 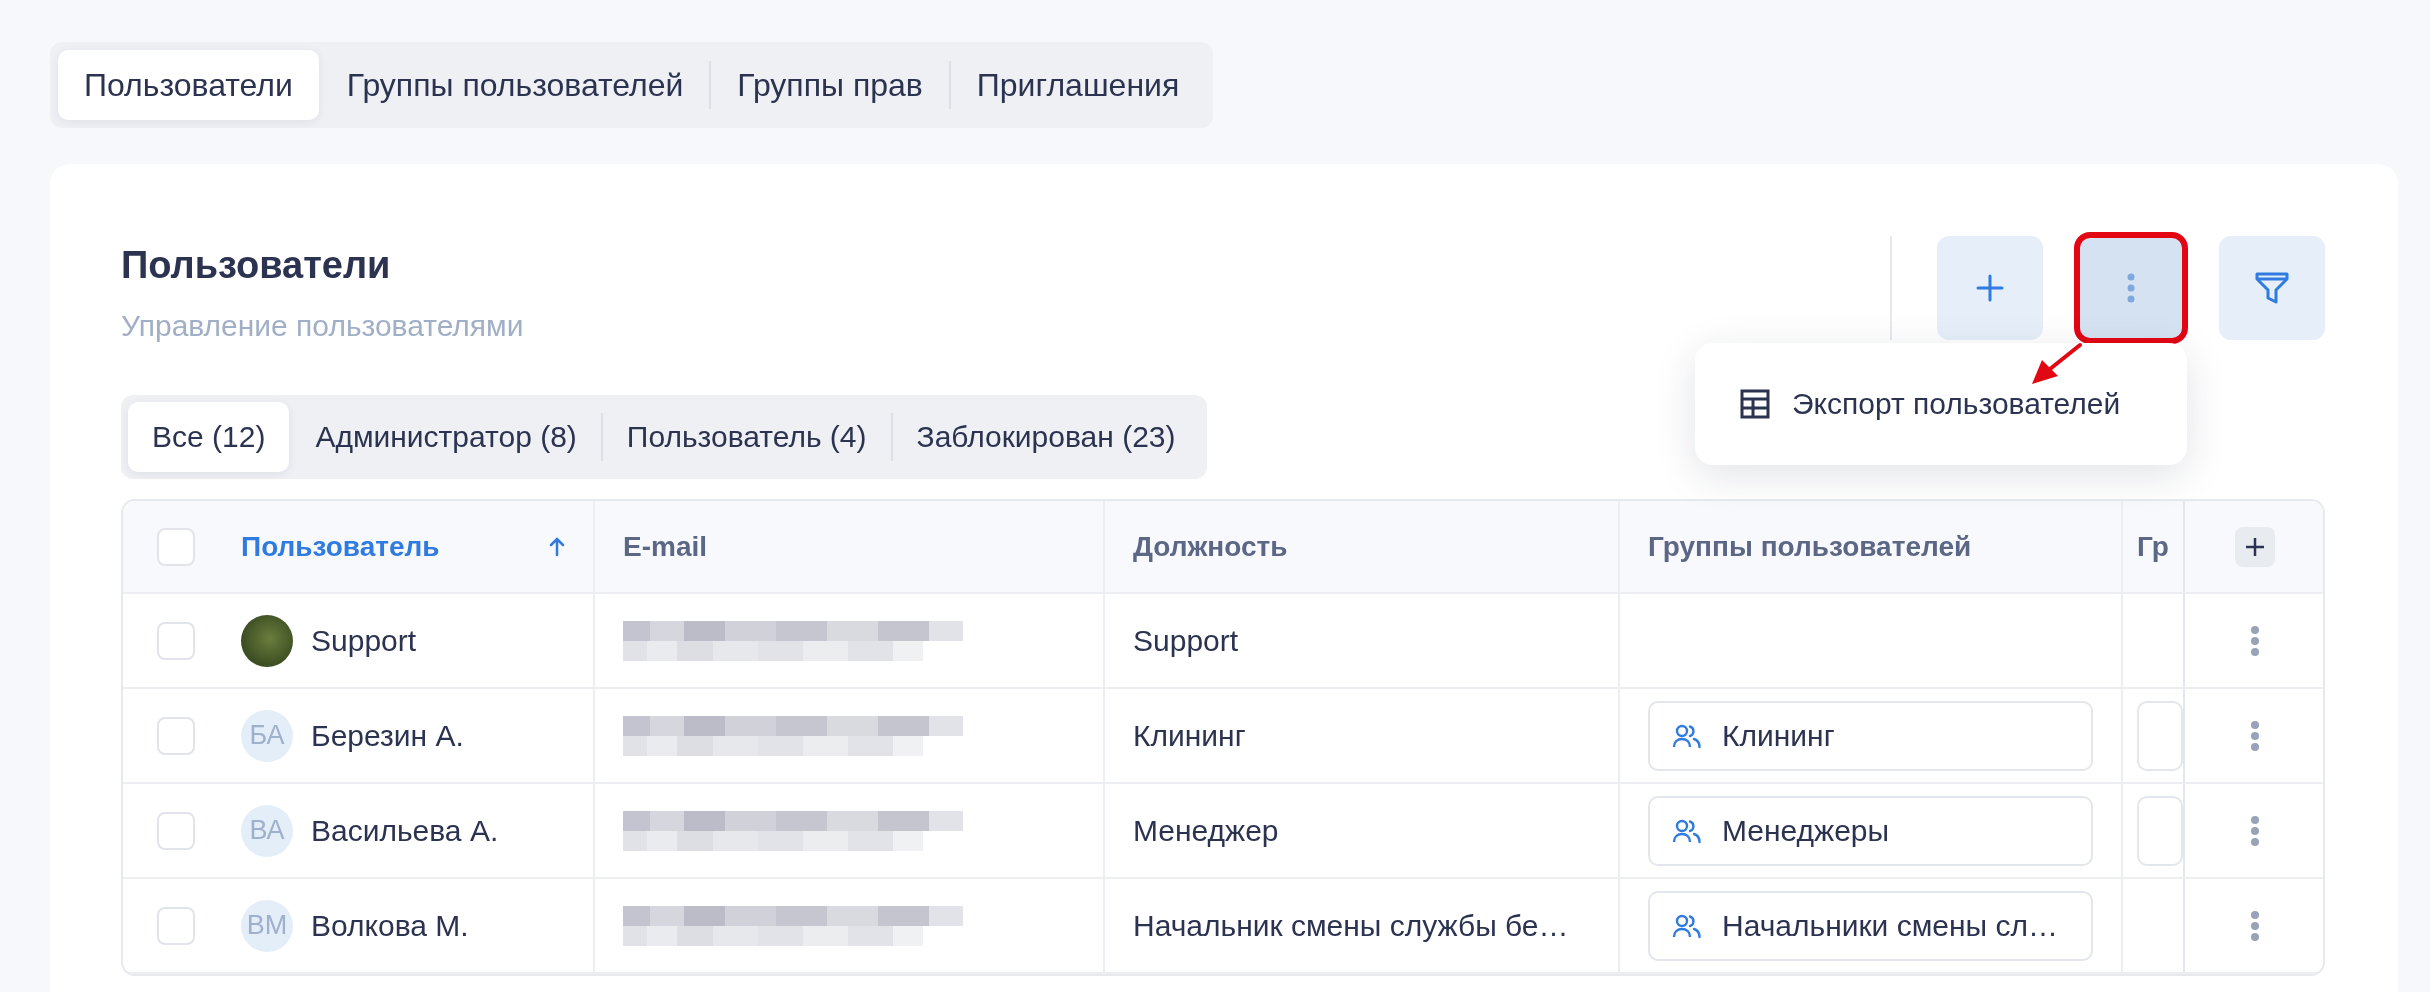 I want to click on column-header: Пользователь, so click(x=340, y=546).